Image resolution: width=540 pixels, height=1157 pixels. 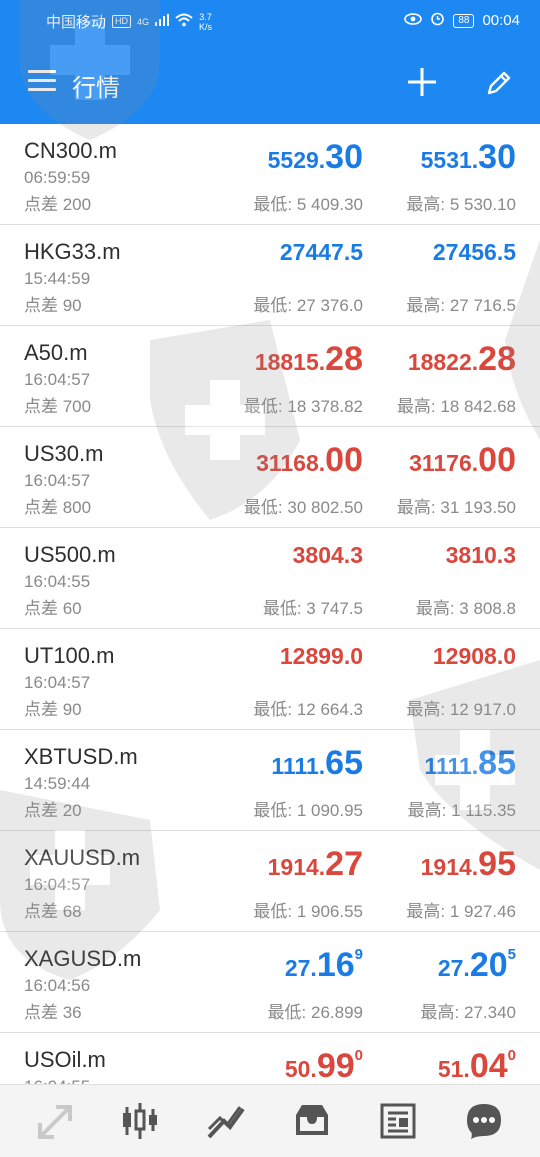 What do you see at coordinates (422, 82) in the screenshot?
I see `add-symbol-button` at bounding box center [422, 82].